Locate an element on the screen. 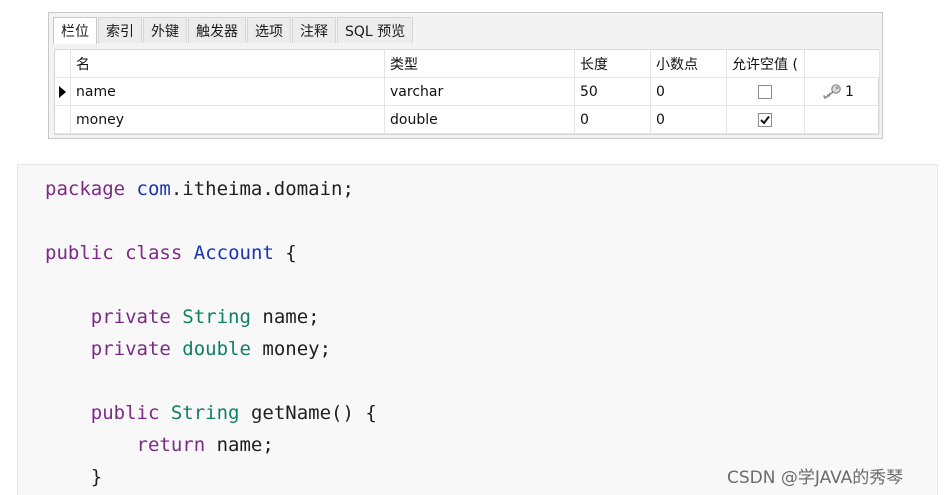 The image size is (951, 495). field-type-cell: varchar is located at coordinates (480, 92).